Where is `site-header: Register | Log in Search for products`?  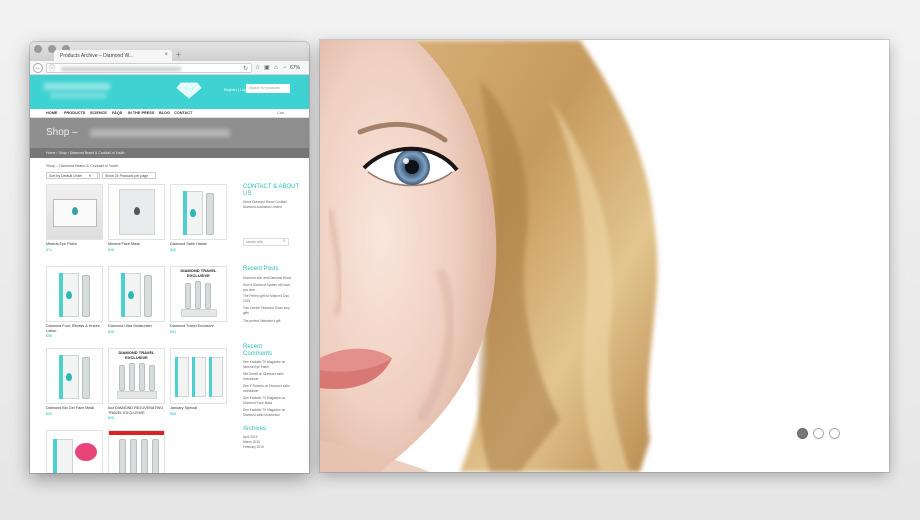 site-header: Register | Log in Search for products is located at coordinates (169, 92).